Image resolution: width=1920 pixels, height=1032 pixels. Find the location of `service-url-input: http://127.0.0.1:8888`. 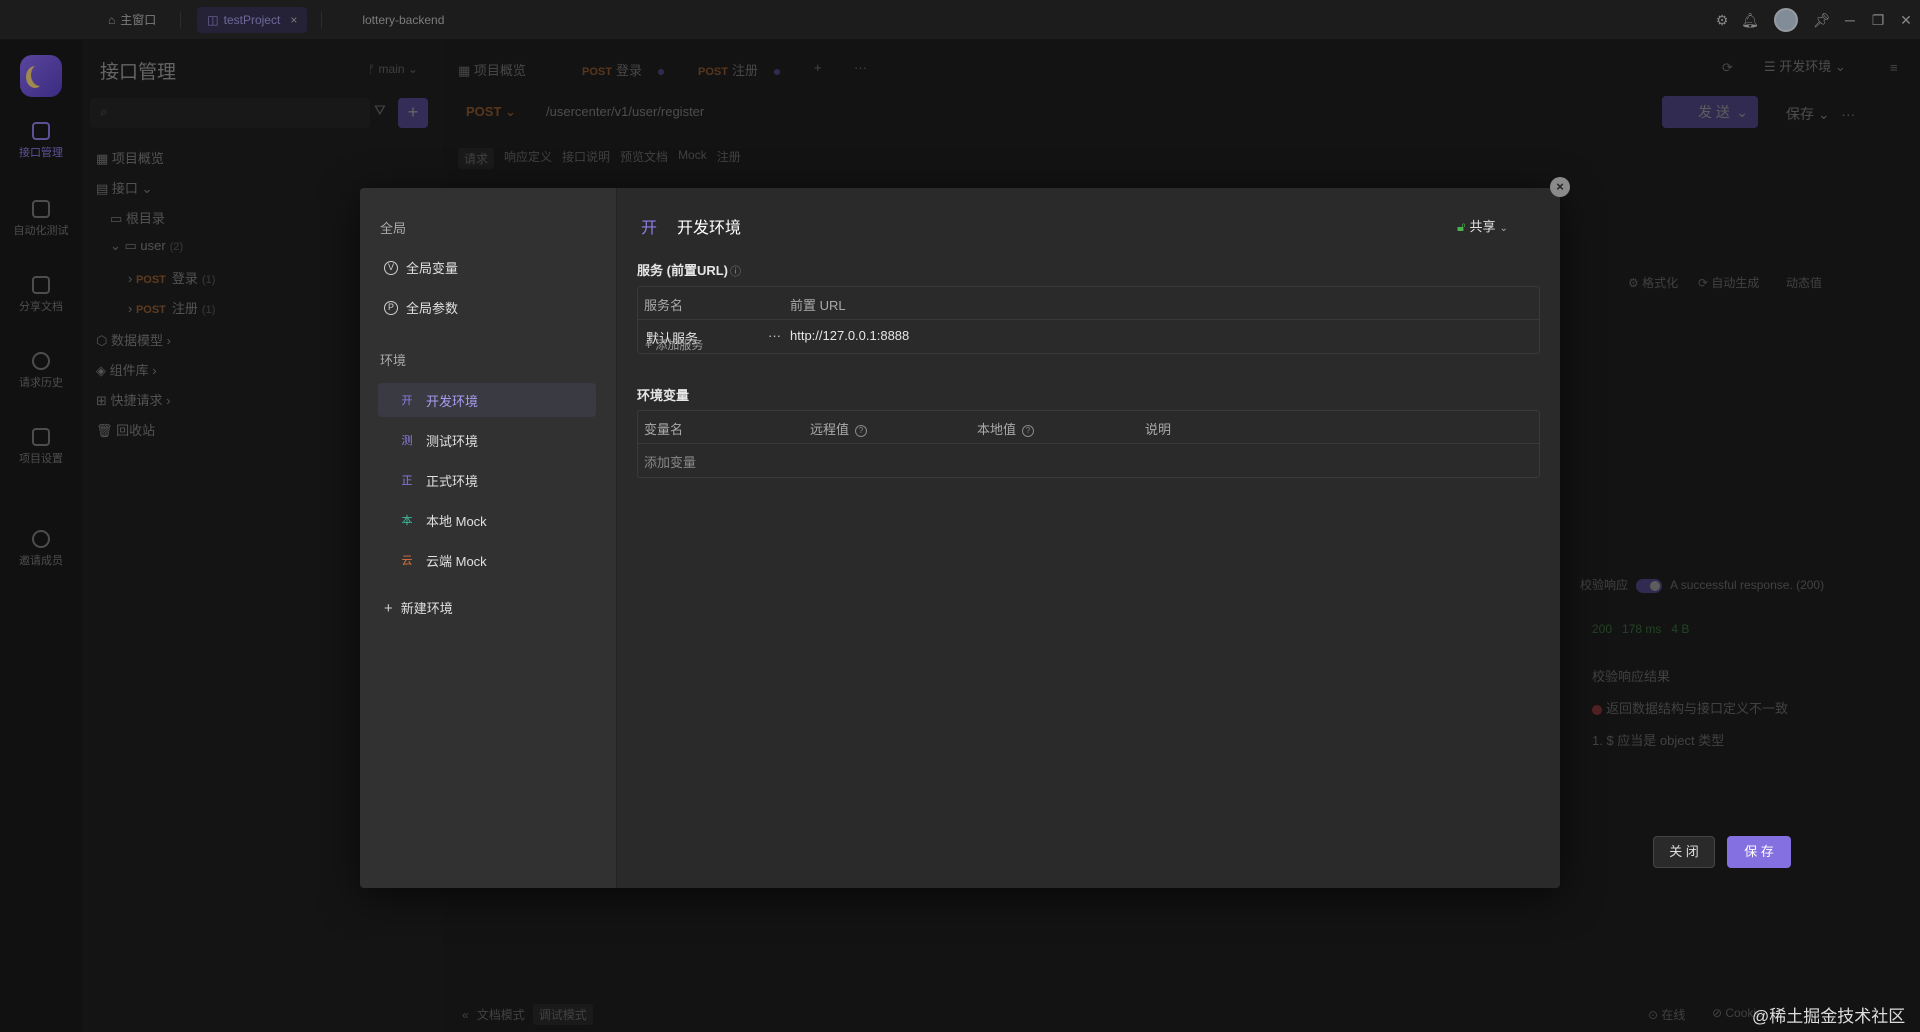

service-url-input: http://127.0.0.1:8888 is located at coordinates (849, 335).